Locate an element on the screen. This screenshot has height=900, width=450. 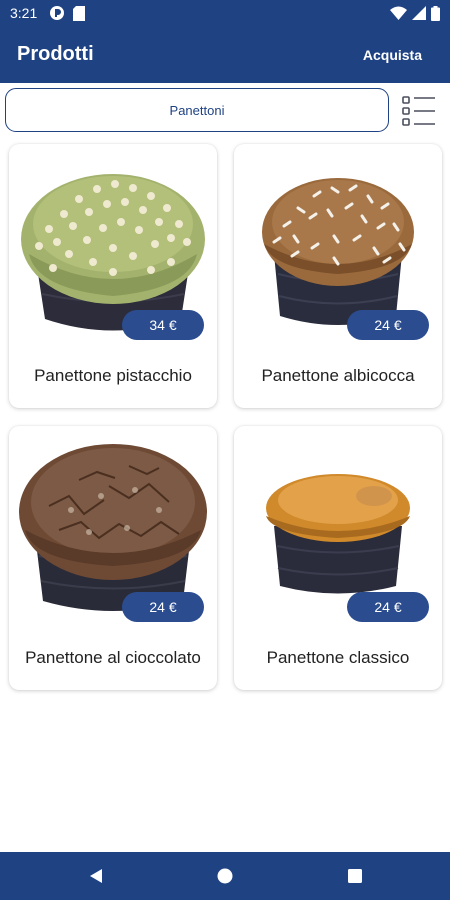
wifi-icon is located at coordinates (398, 13).